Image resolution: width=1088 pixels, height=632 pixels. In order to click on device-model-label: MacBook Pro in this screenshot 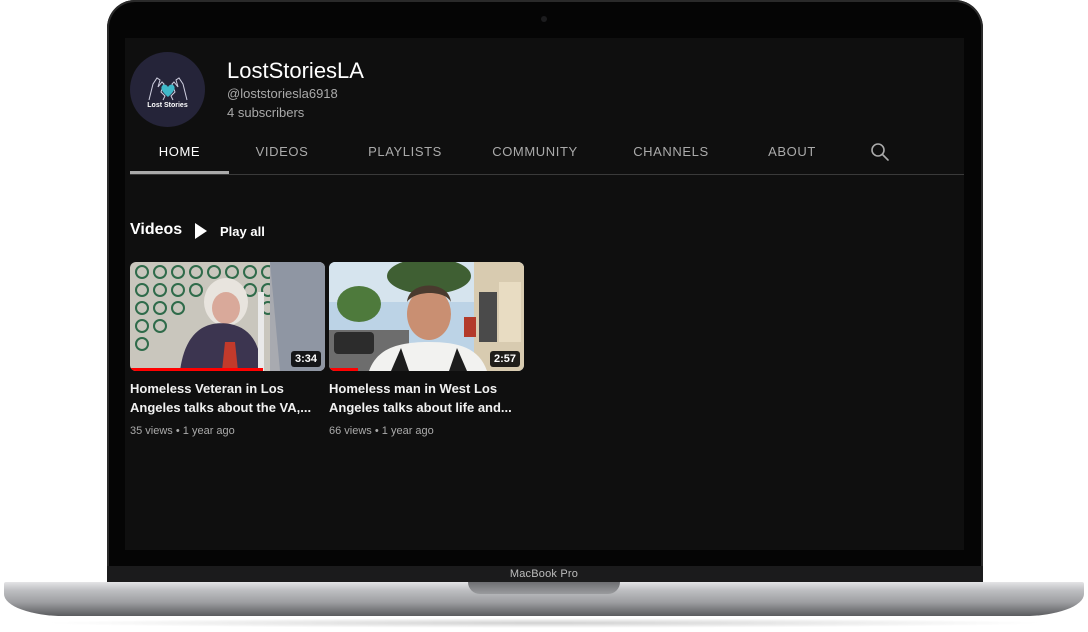, I will do `click(544, 574)`.